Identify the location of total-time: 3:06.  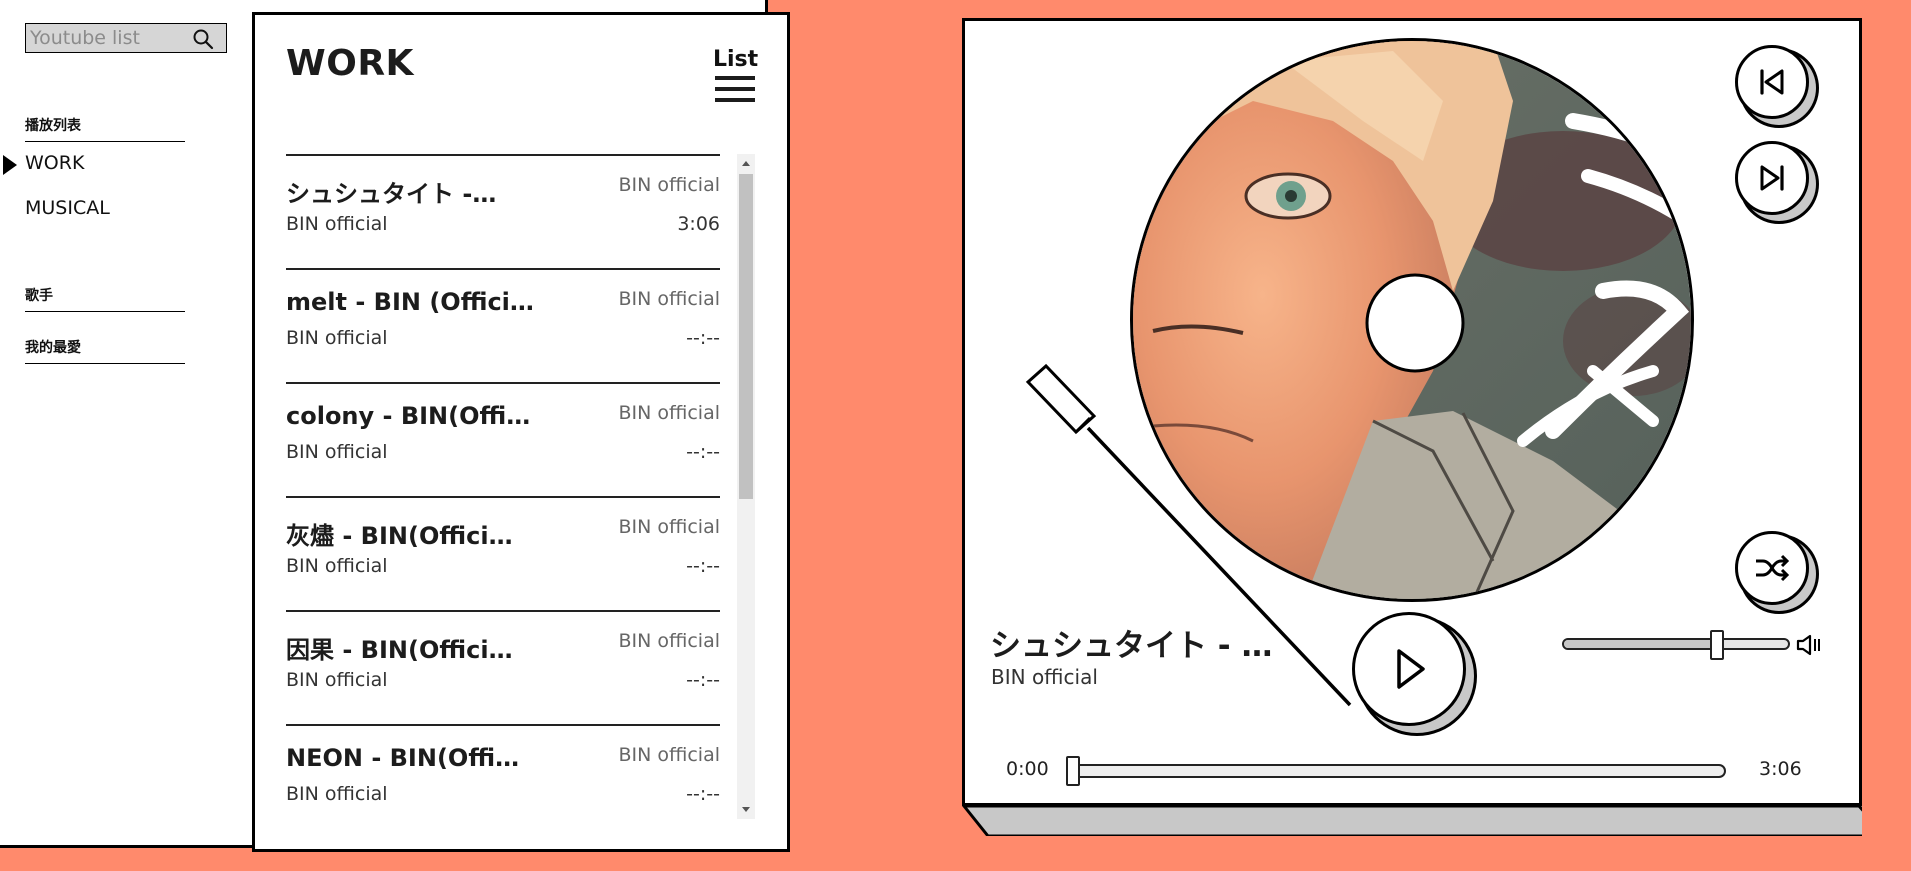
(1780, 769).